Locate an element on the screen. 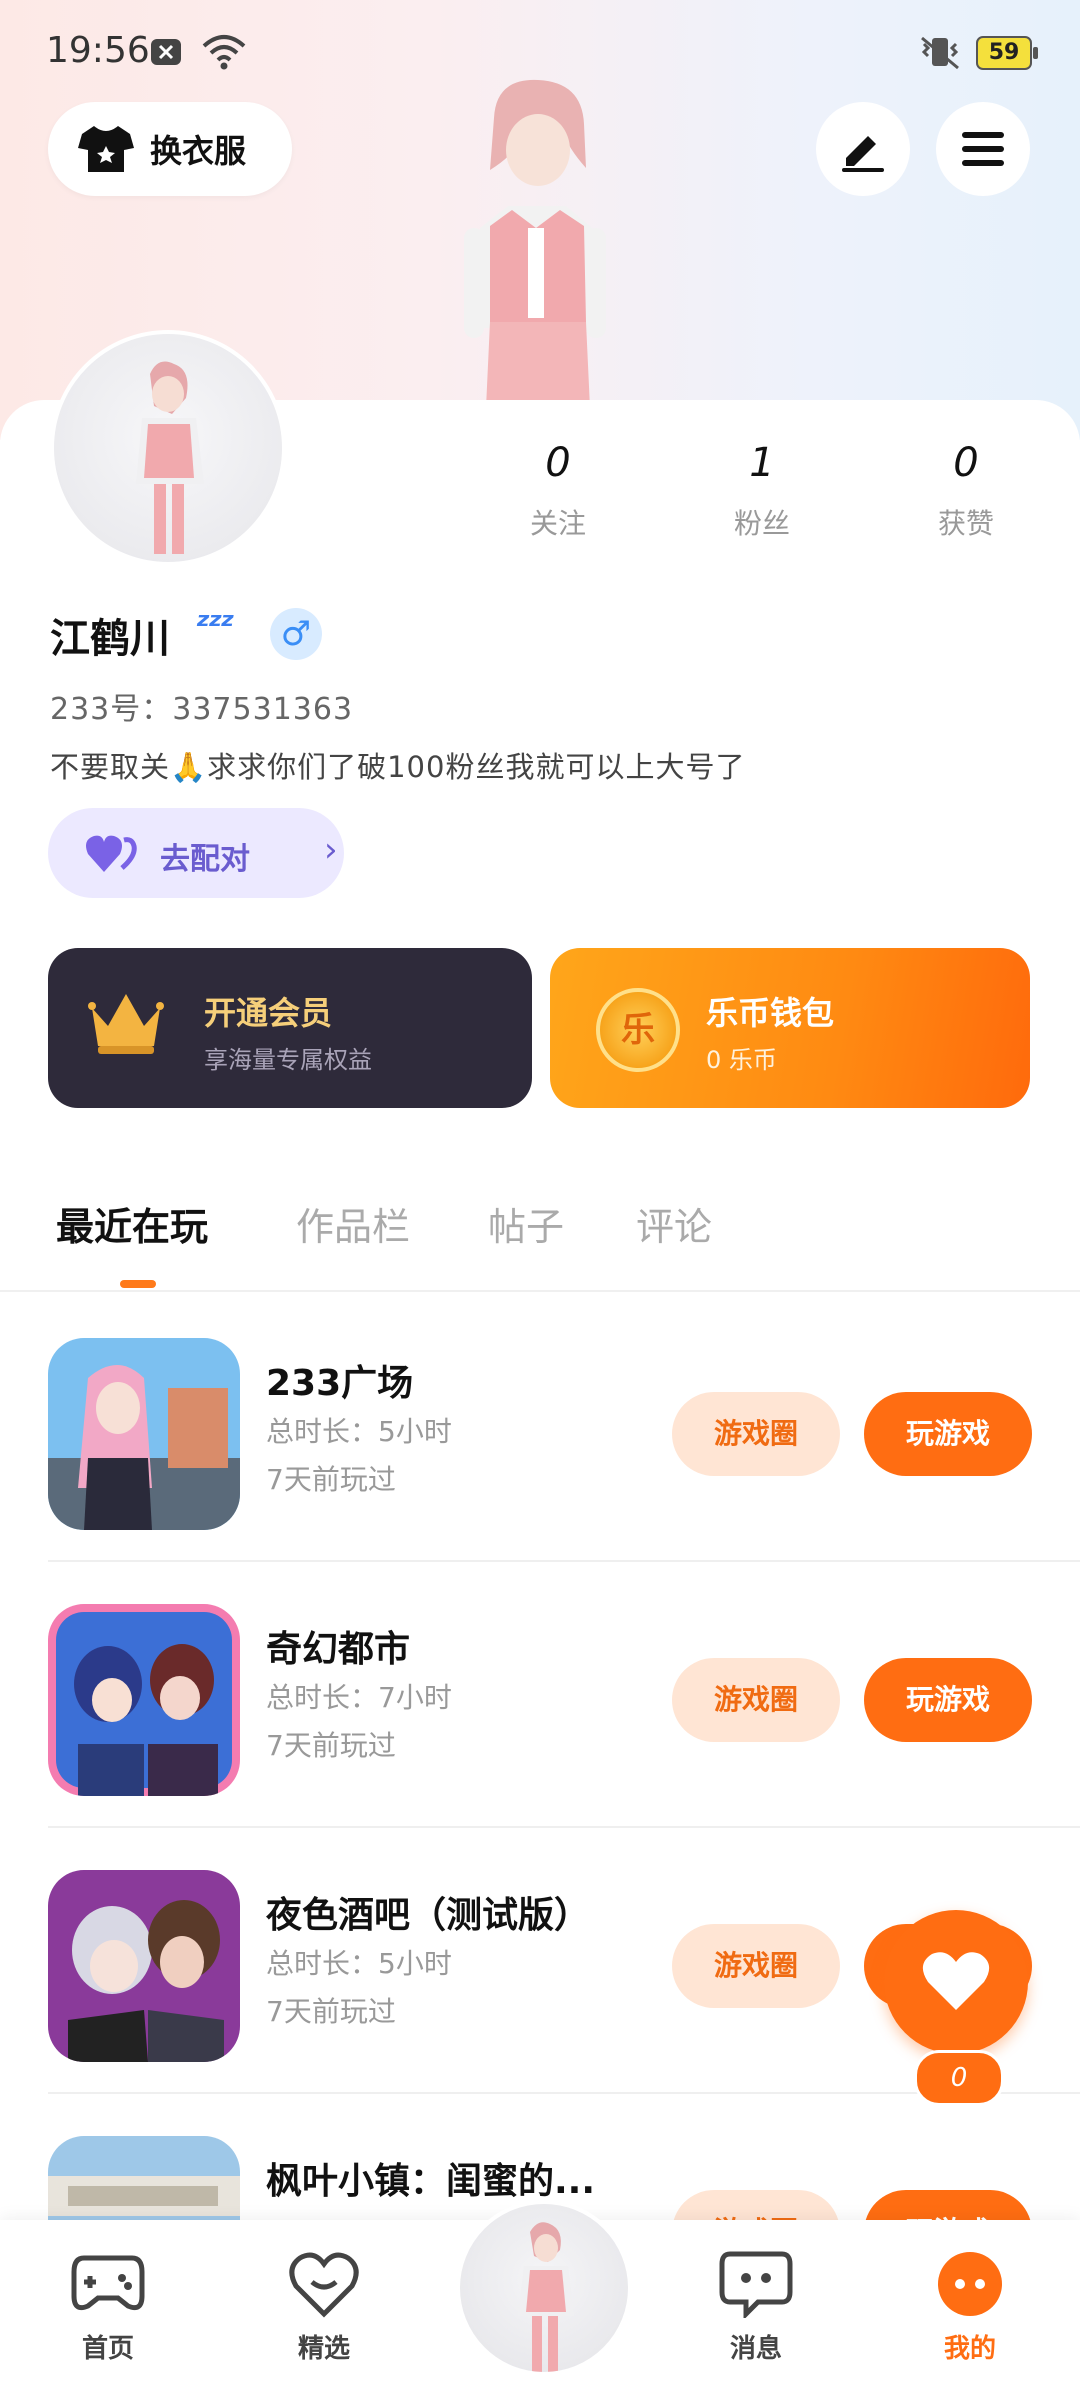 The height and width of the screenshot is (2400, 1080). message-icon is located at coordinates (756, 2286).